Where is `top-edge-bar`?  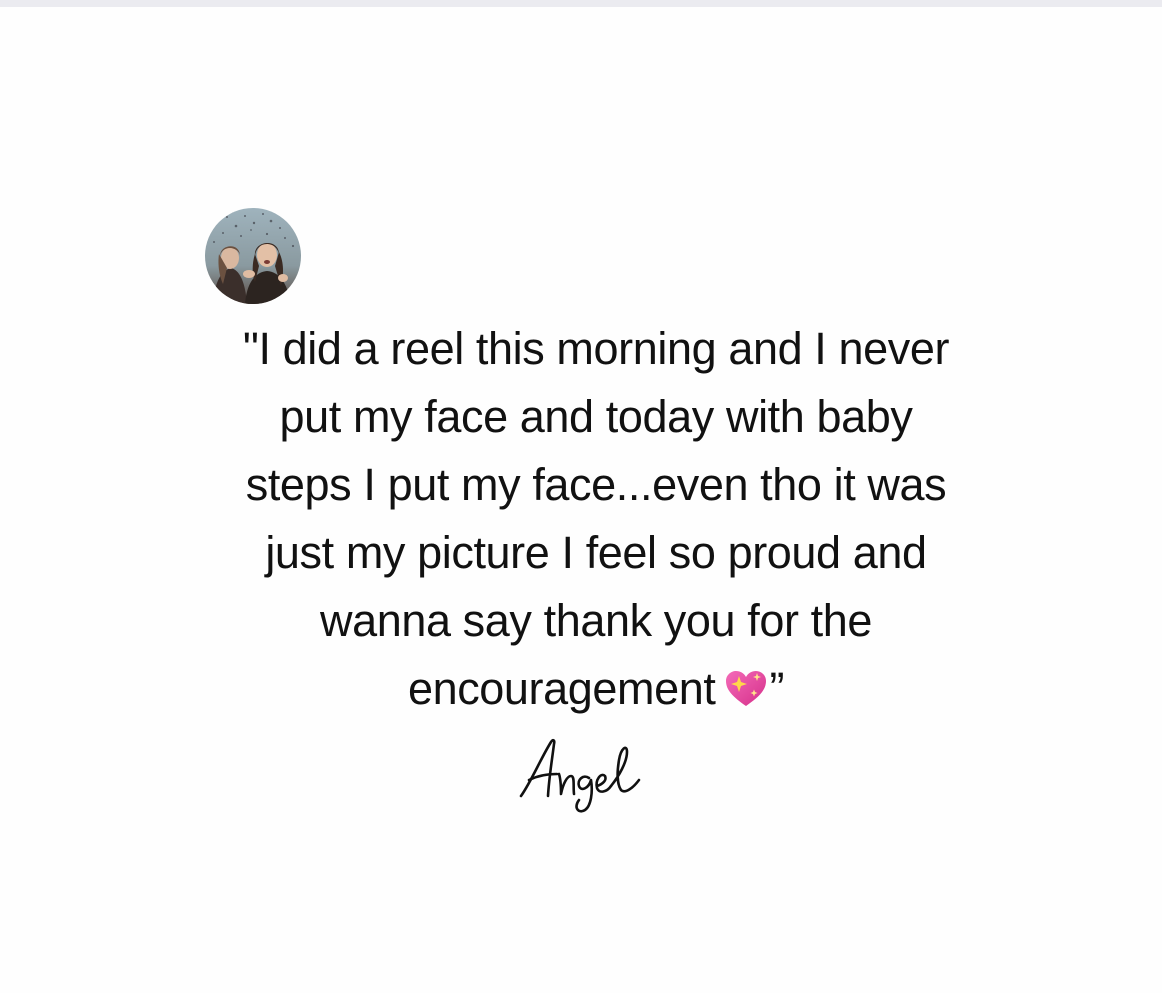
top-edge-bar is located at coordinates (581, 3).